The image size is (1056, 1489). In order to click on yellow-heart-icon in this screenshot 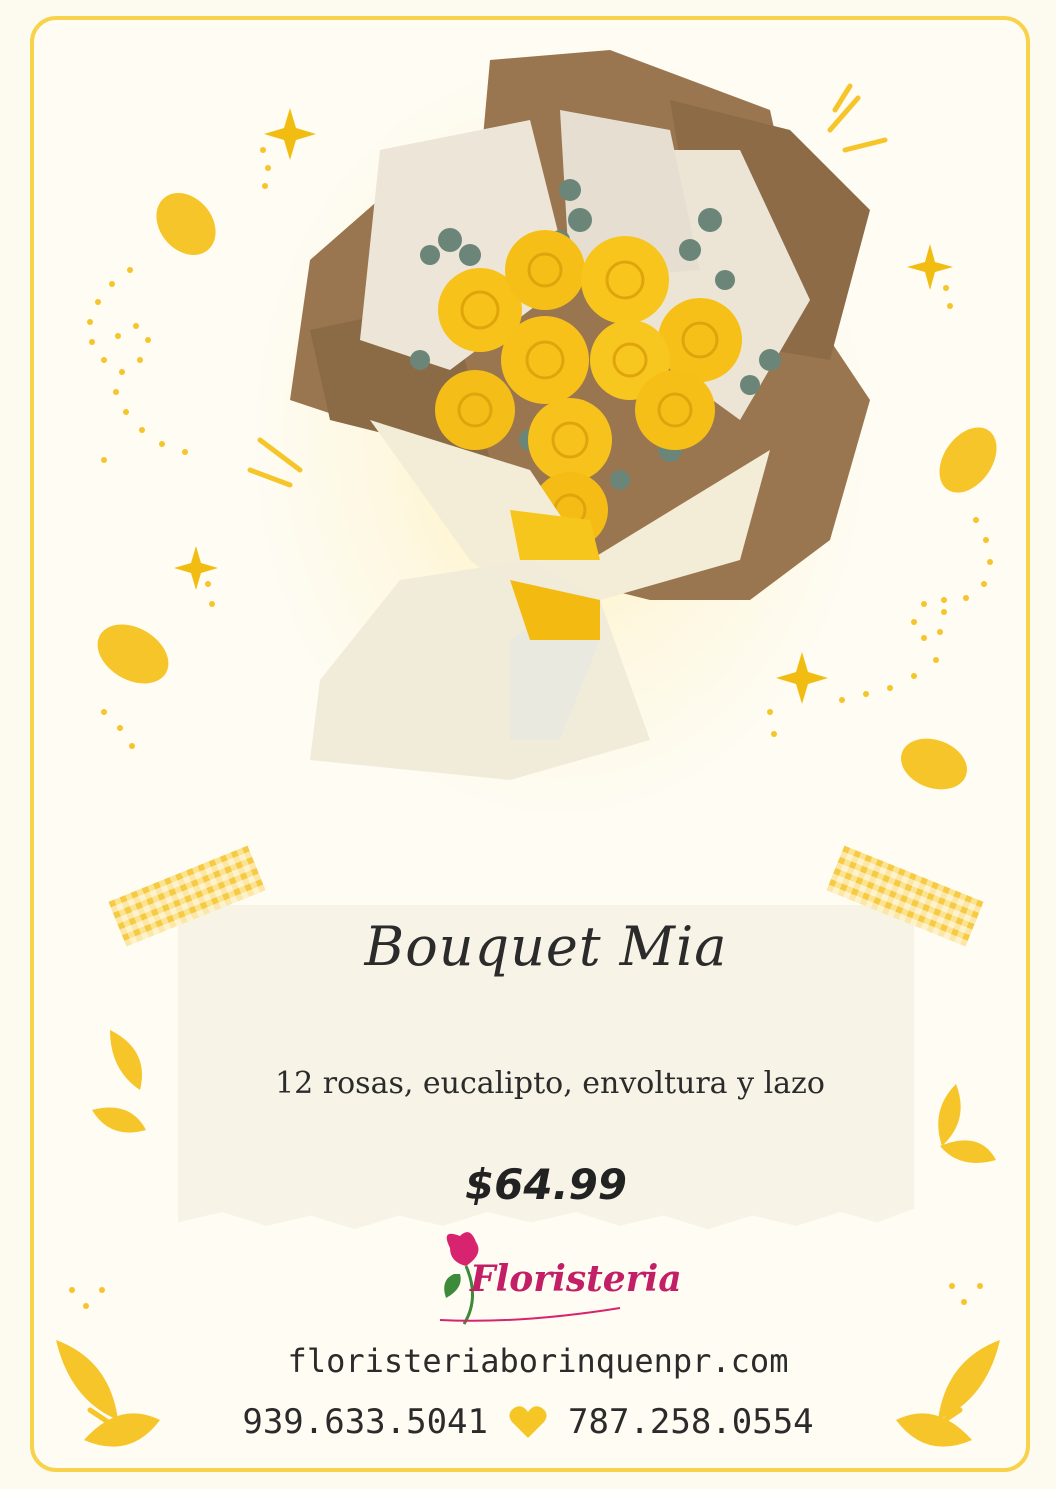, I will do `click(528, 1422)`.